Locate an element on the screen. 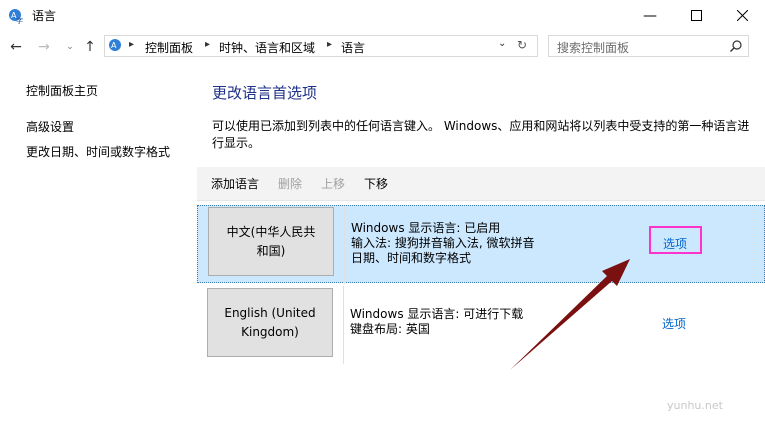  page-title: 更改语言首选项 is located at coordinates (265, 93).